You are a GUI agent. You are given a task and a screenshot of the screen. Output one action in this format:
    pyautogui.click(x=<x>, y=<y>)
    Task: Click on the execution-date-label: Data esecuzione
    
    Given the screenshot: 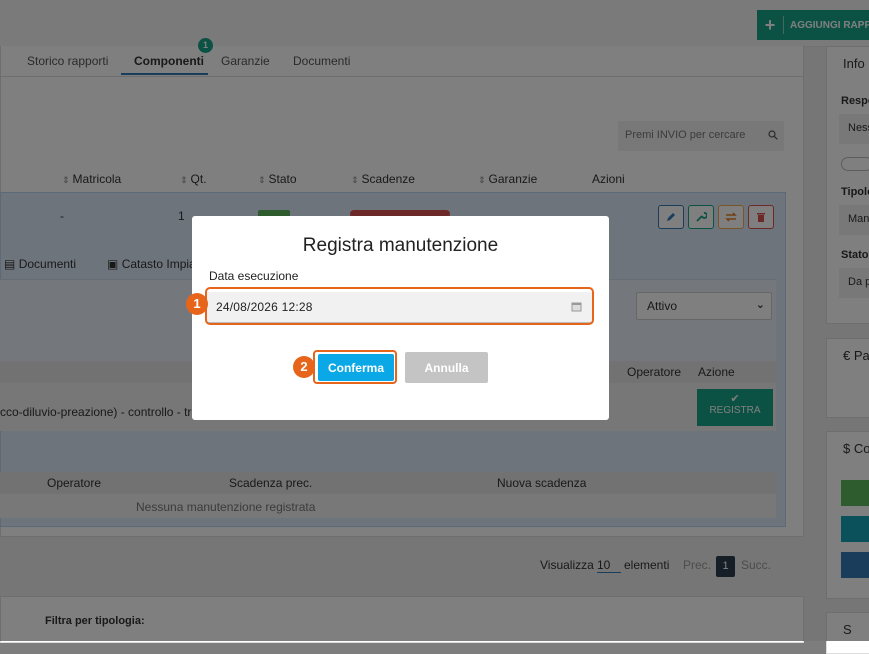 What is the action you would take?
    pyautogui.click(x=254, y=276)
    